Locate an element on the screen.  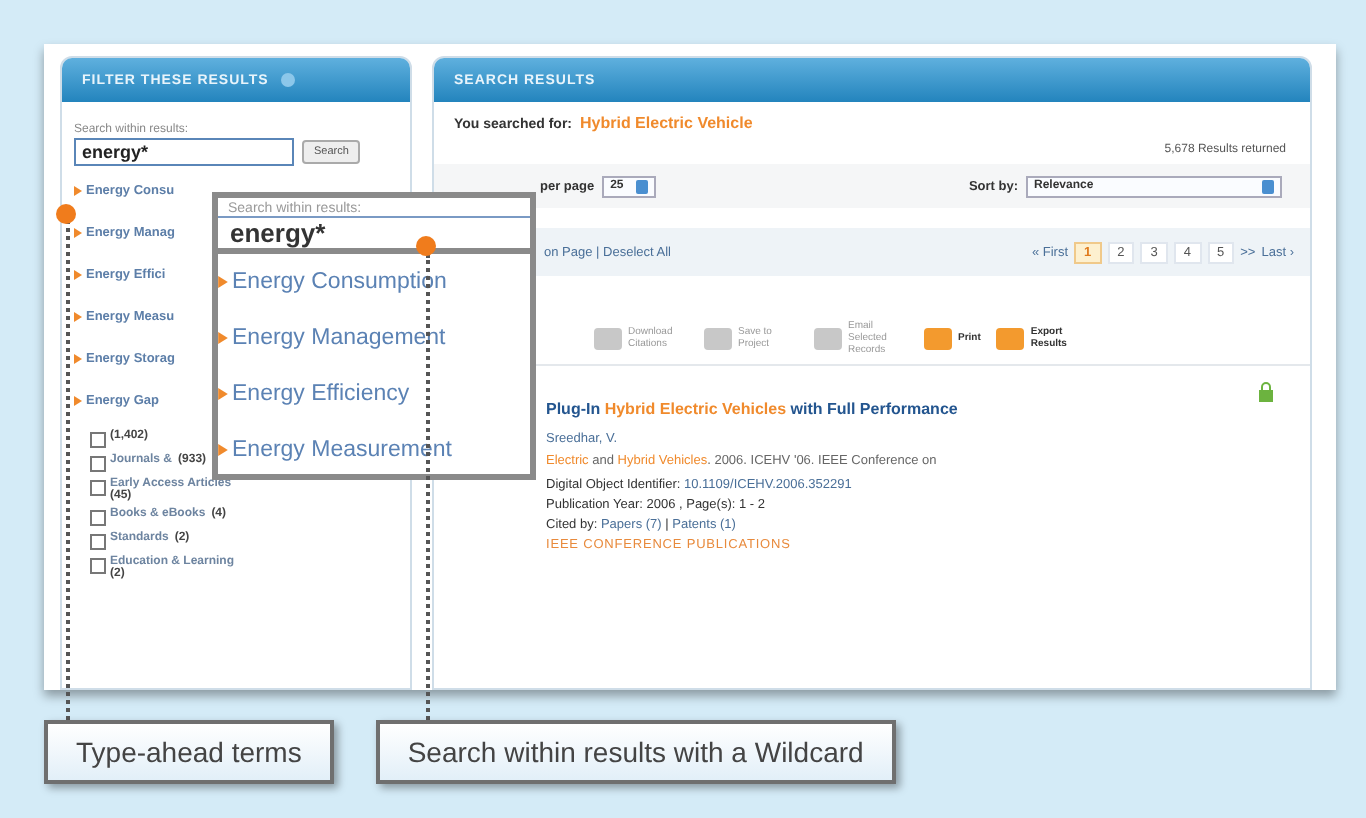
callout-label: Search within results with a Wildcard is located at coordinates (635, 752).